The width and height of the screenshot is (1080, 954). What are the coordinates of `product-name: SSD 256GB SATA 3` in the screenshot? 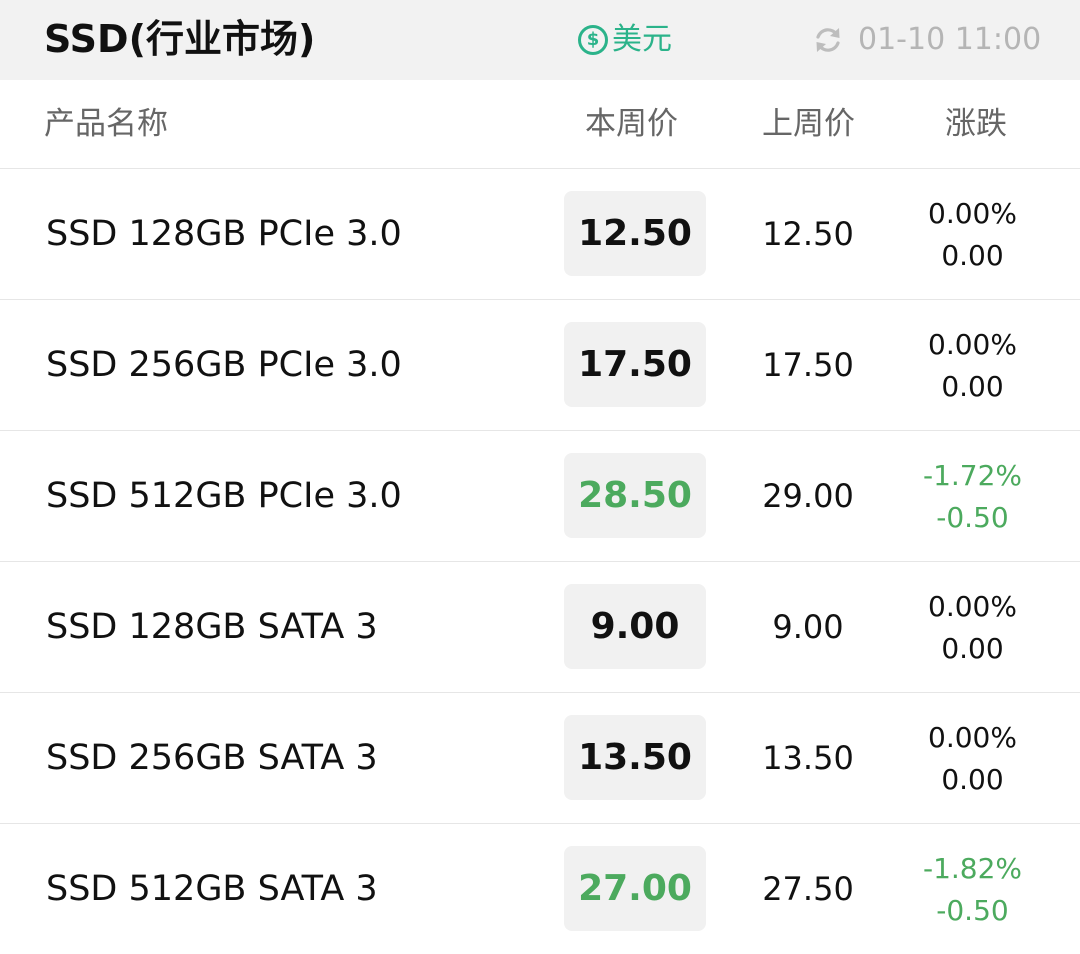 It's located at (212, 758).